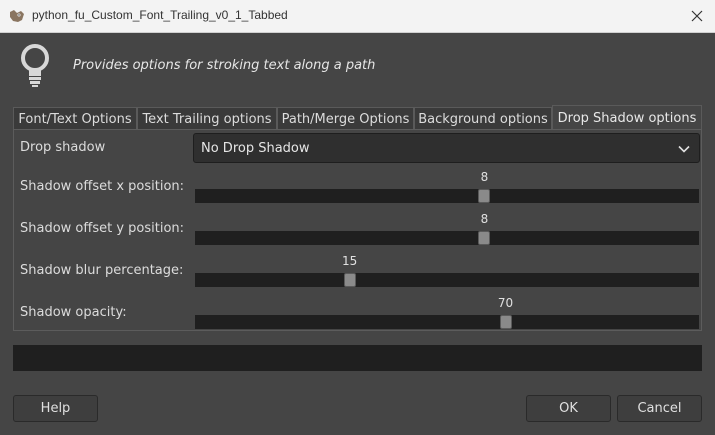 This screenshot has height=435, width=715. Describe the element at coordinates (255, 148) in the screenshot. I see `drop-shadow-value: No Drop Shadow` at that location.